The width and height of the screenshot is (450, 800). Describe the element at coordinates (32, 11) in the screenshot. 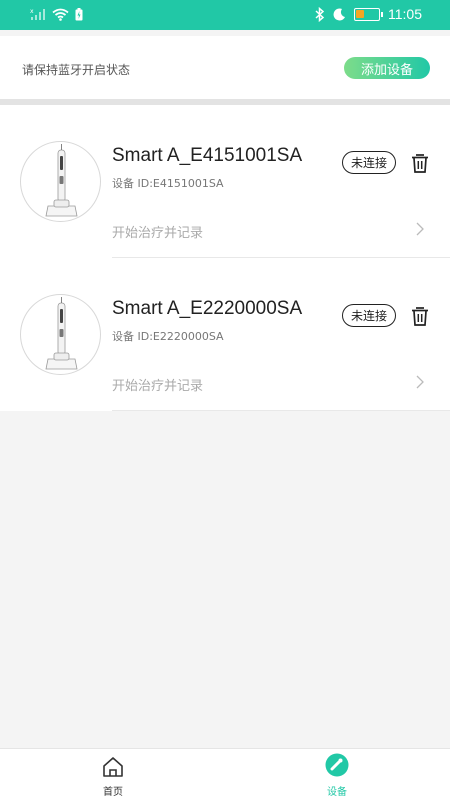

I see `svg-text: x` at that location.